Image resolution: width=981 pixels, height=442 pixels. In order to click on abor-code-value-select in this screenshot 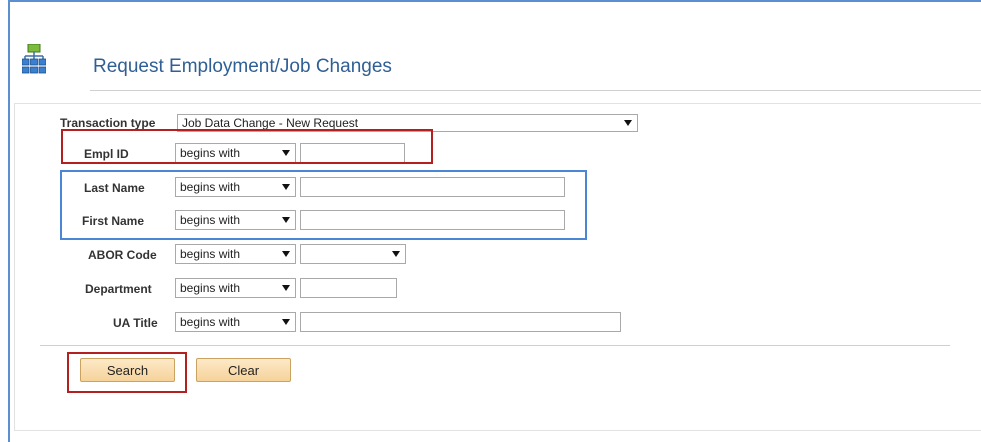, I will do `click(353, 254)`.